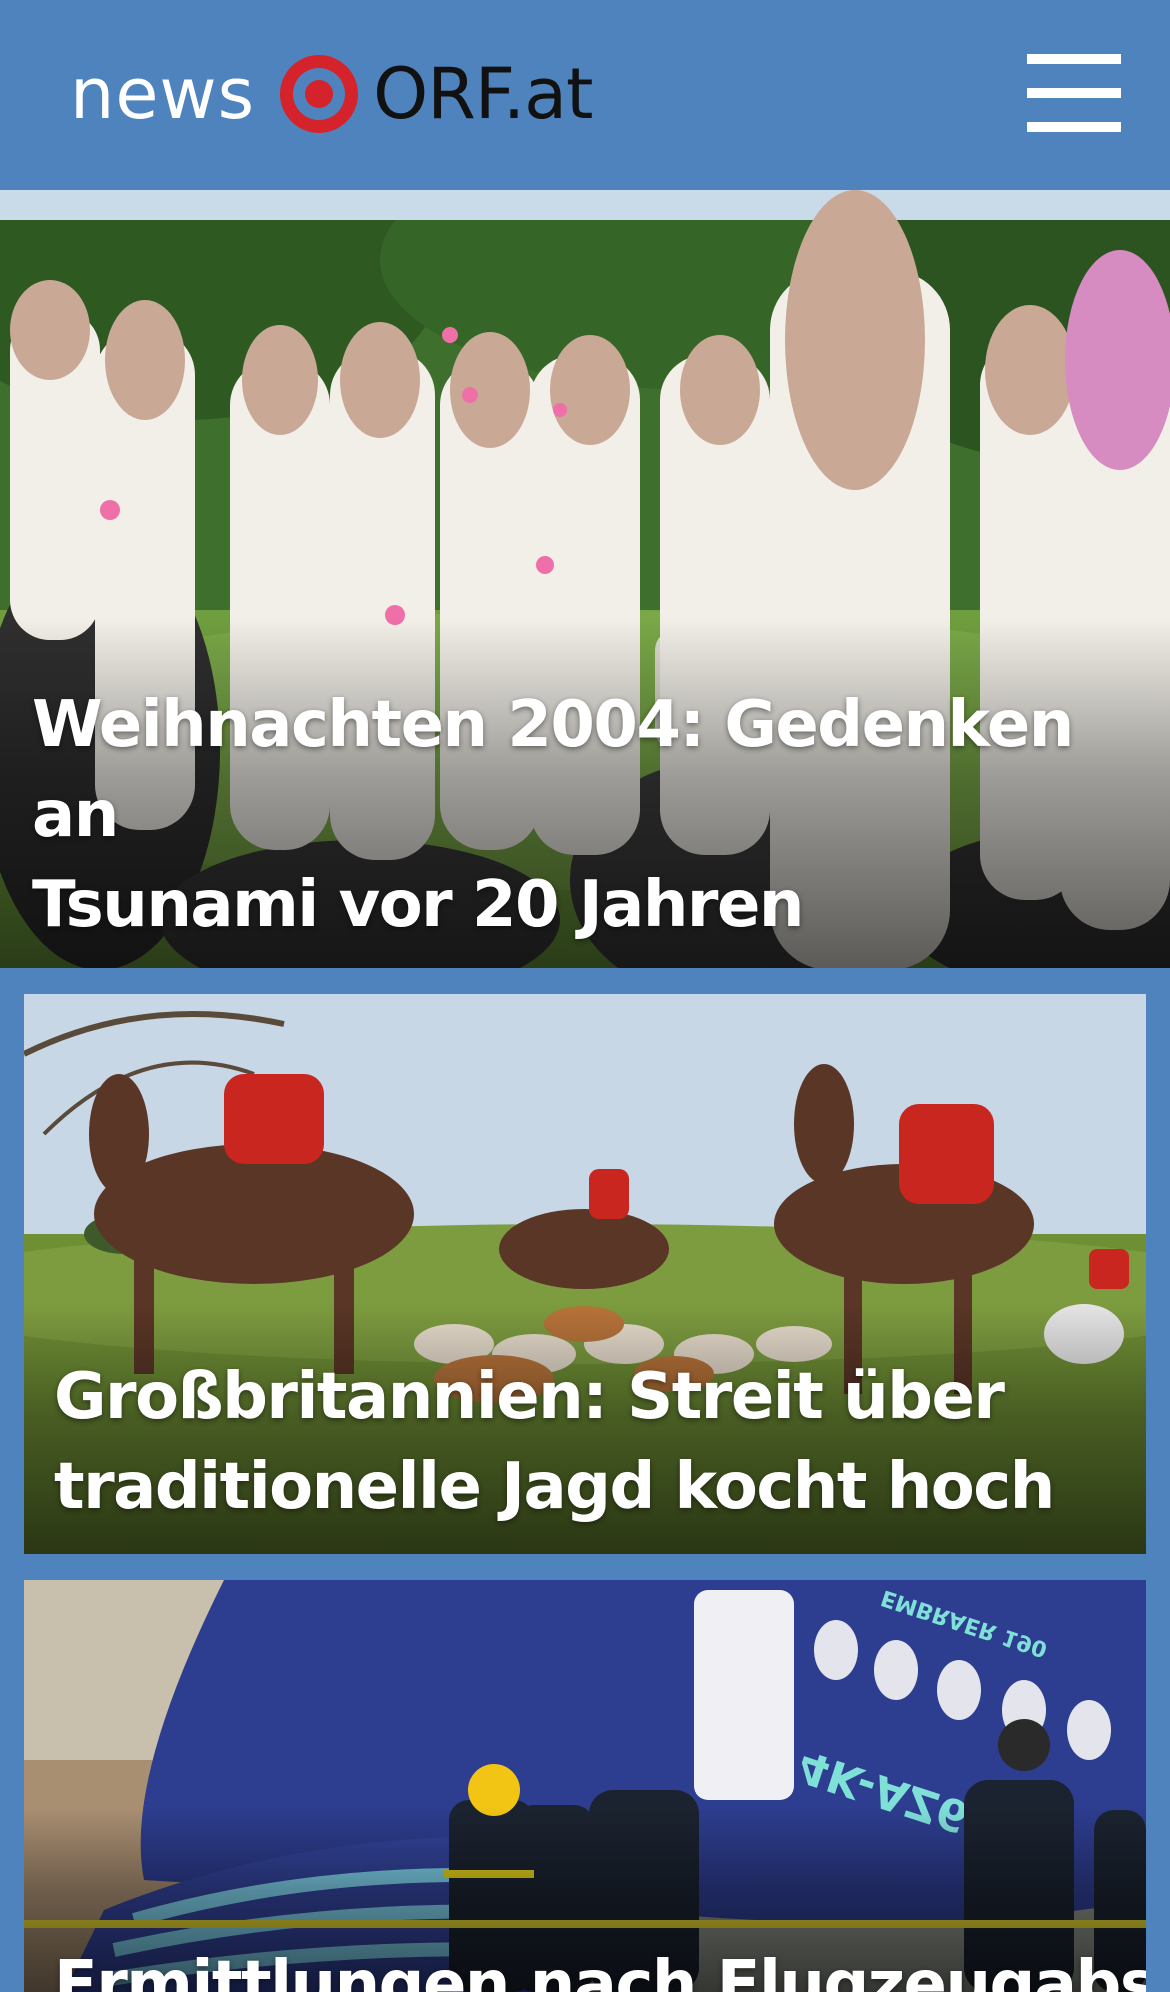  What do you see at coordinates (600, 1970) in the screenshot?
I see `headline-line: Ermittlungen nach Flugzeugabsturz` at bounding box center [600, 1970].